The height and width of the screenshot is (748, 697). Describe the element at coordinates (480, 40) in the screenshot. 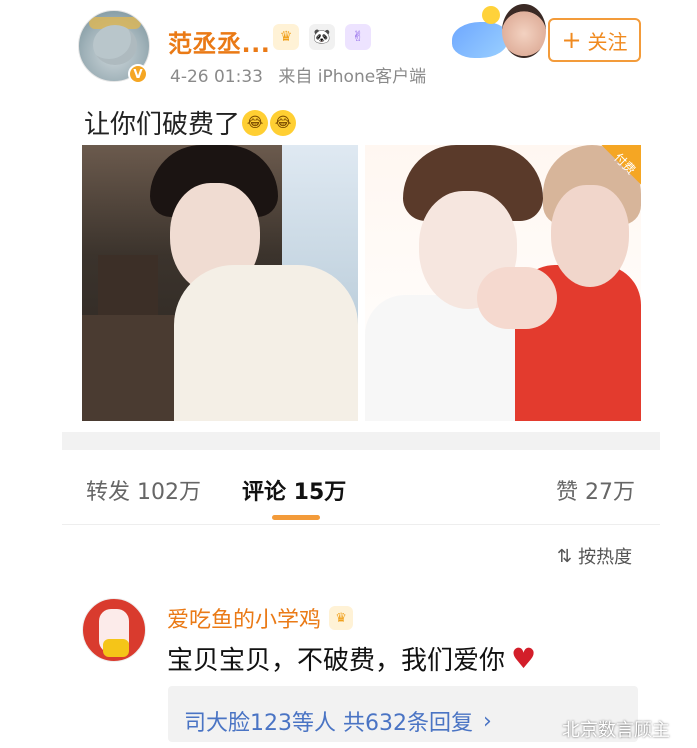

I see `decor-blob` at that location.